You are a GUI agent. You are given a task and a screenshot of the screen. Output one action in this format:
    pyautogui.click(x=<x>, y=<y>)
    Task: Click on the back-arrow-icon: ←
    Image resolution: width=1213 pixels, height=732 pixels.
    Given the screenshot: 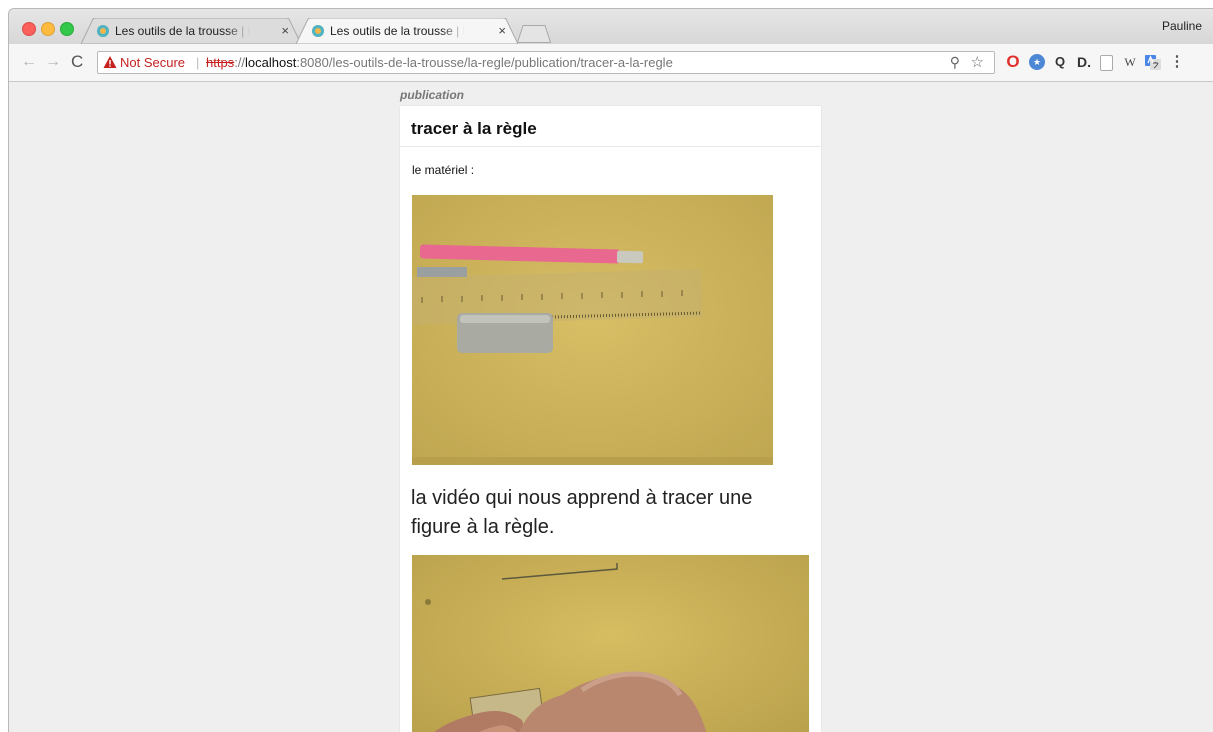 What is the action you would take?
    pyautogui.click(x=29, y=62)
    